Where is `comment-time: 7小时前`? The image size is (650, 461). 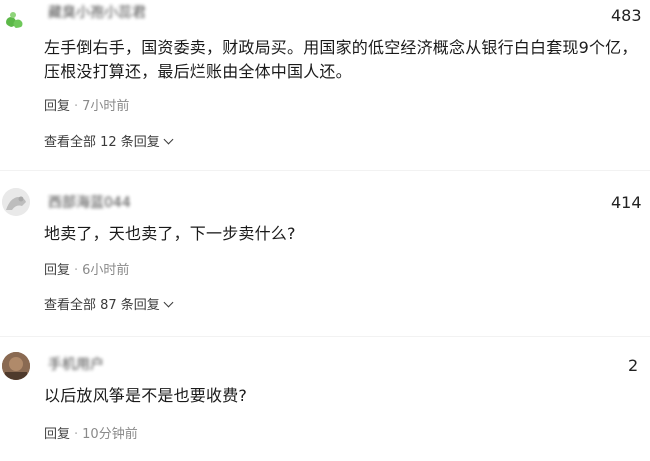 comment-time: 7小时前 is located at coordinates (106, 106).